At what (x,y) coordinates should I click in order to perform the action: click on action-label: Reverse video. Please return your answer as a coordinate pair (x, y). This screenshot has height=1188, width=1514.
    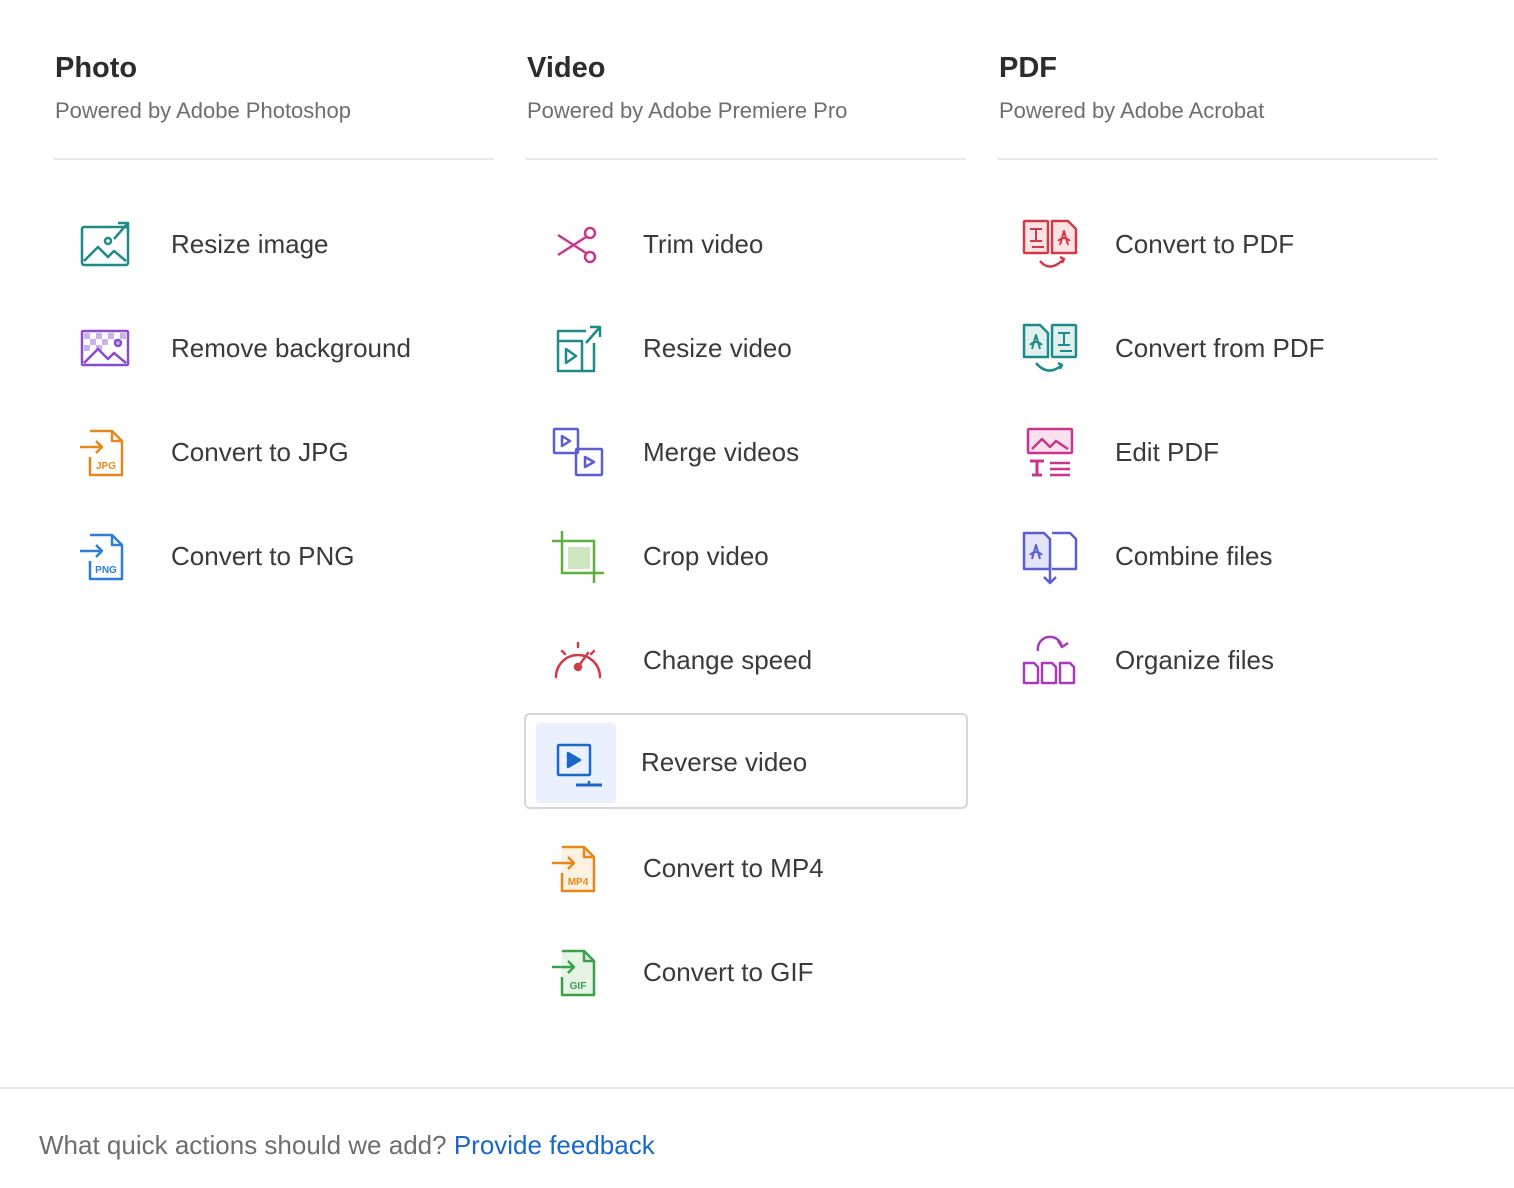
    Looking at the image, I should click on (724, 762).